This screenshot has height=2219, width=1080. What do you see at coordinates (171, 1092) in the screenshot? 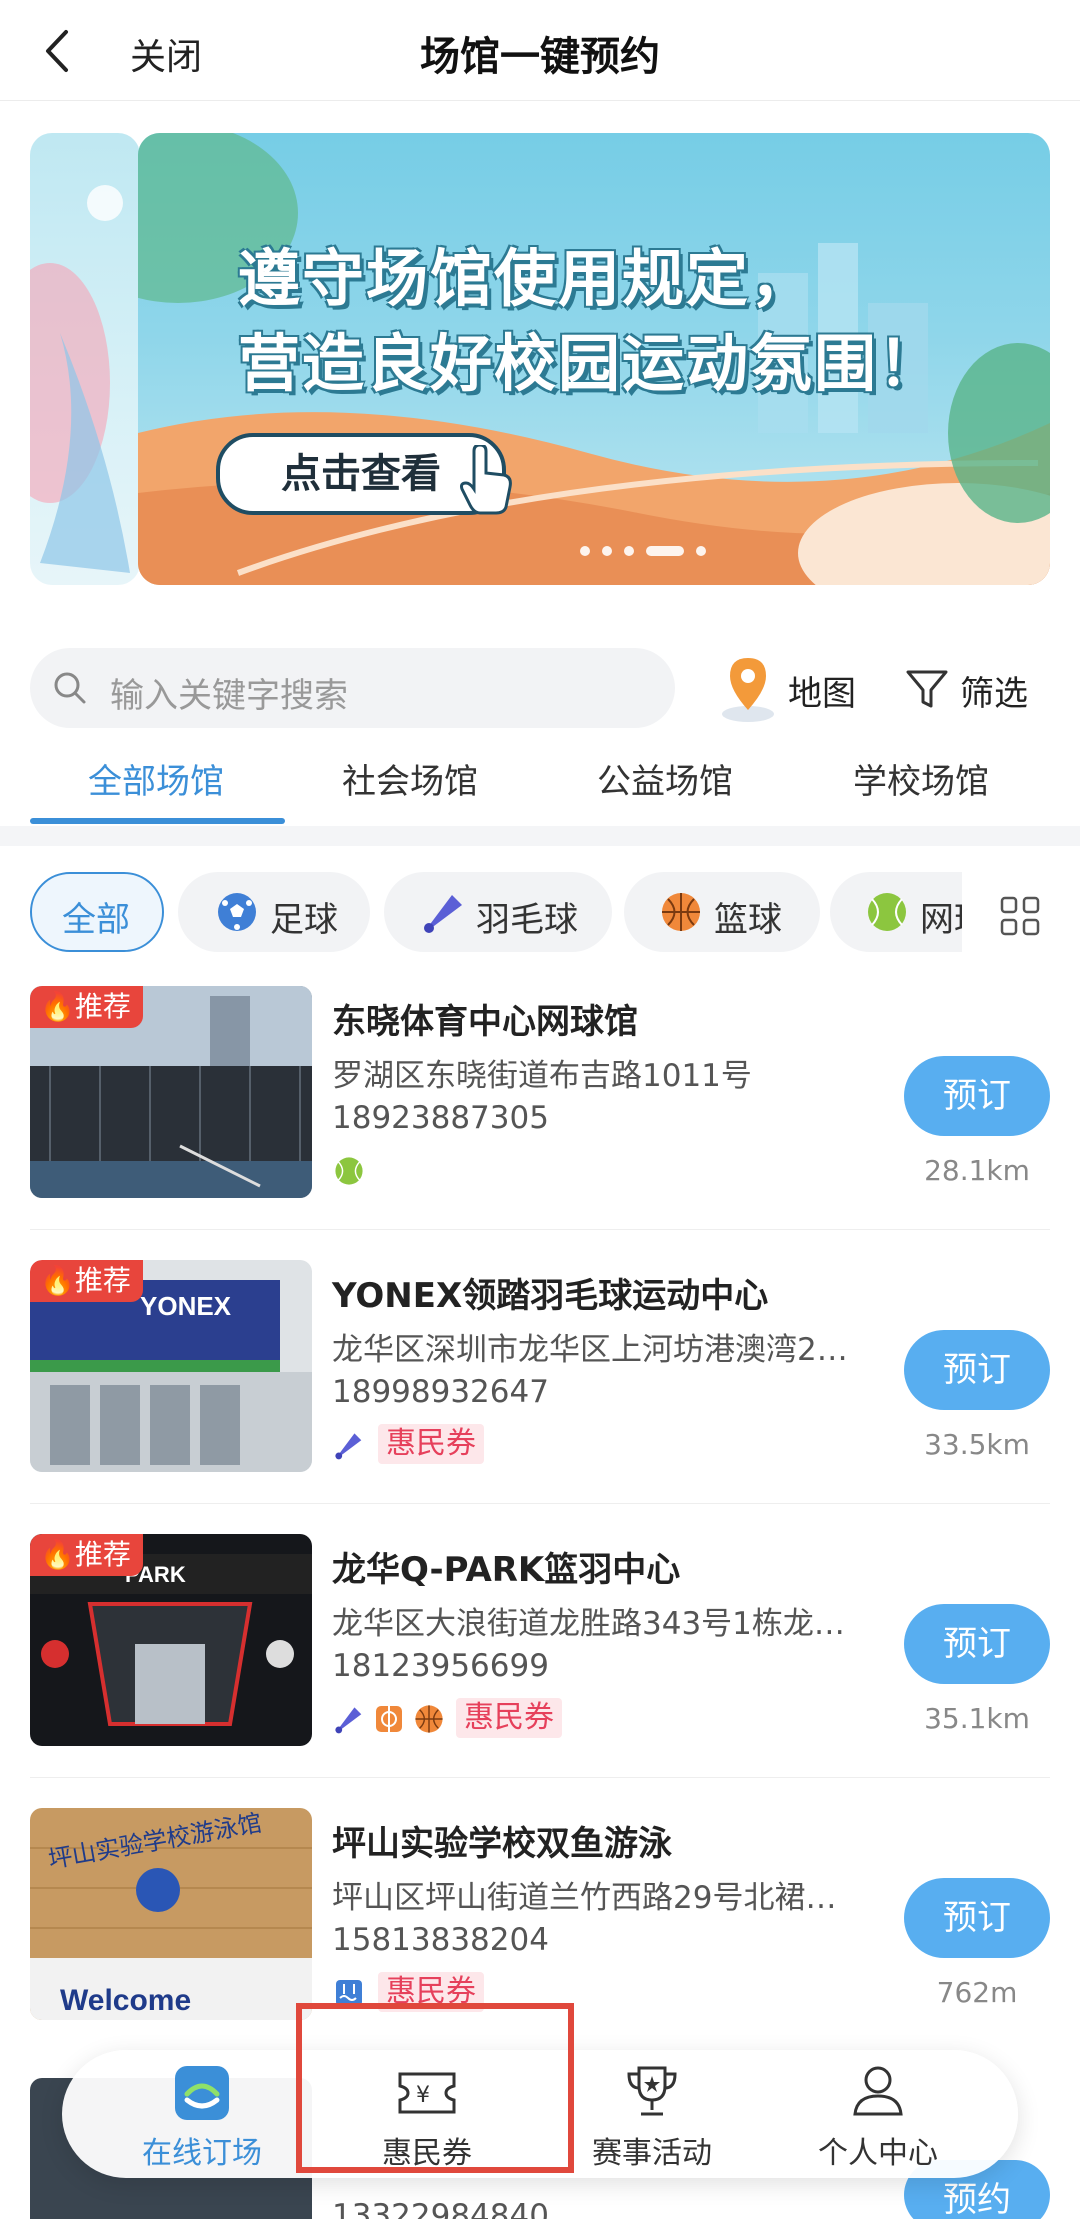
I see `venue-photo: 🔥推荐` at bounding box center [171, 1092].